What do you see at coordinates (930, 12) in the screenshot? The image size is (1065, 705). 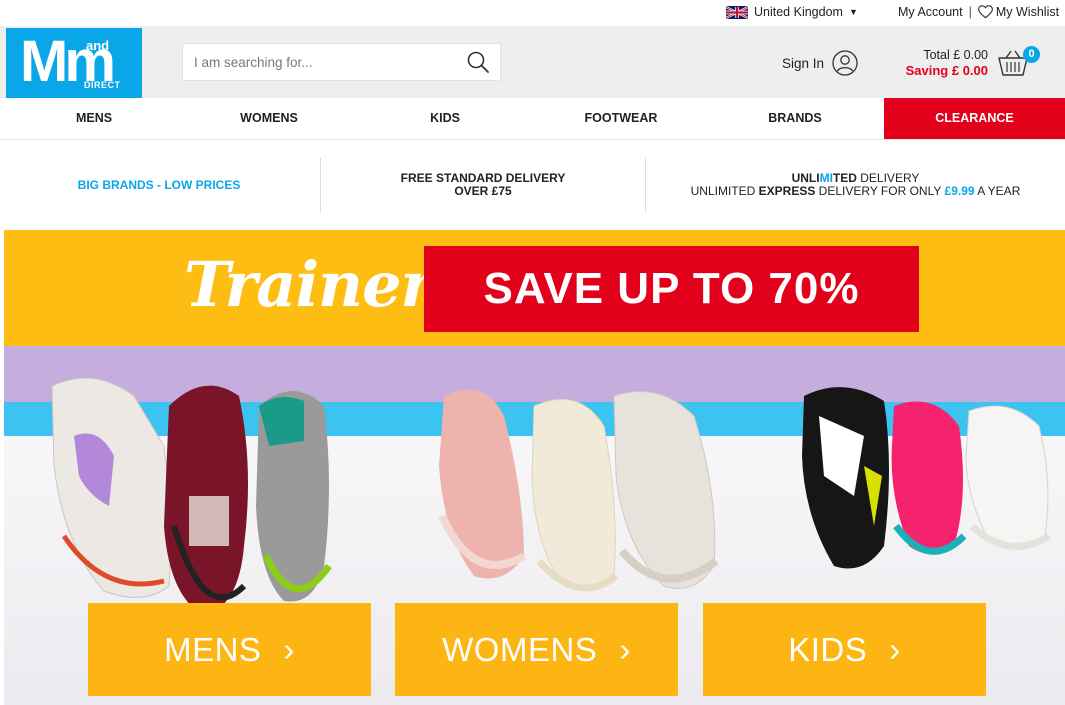 I see `my-account-link: My Account` at bounding box center [930, 12].